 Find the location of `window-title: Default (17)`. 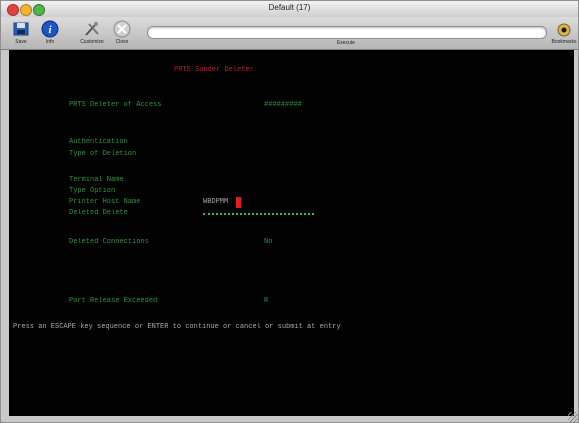

window-title: Default (17) is located at coordinates (289, 7).